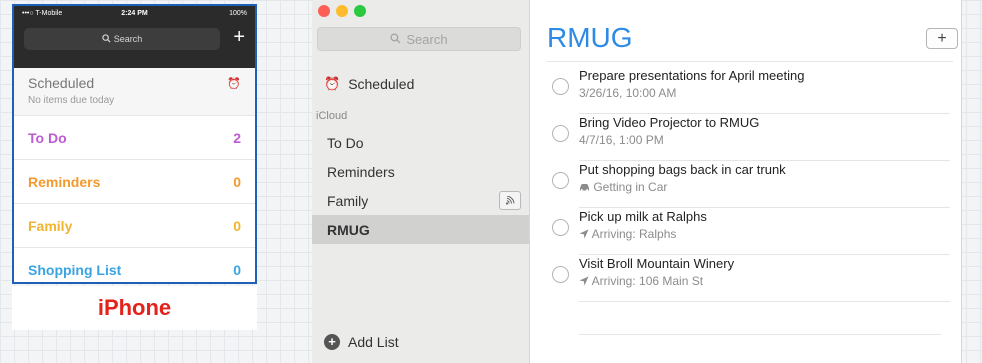  Describe the element at coordinates (621, 140) in the screenshot. I see `reminder-detail: 4/7/16, 1:00 PM` at that location.